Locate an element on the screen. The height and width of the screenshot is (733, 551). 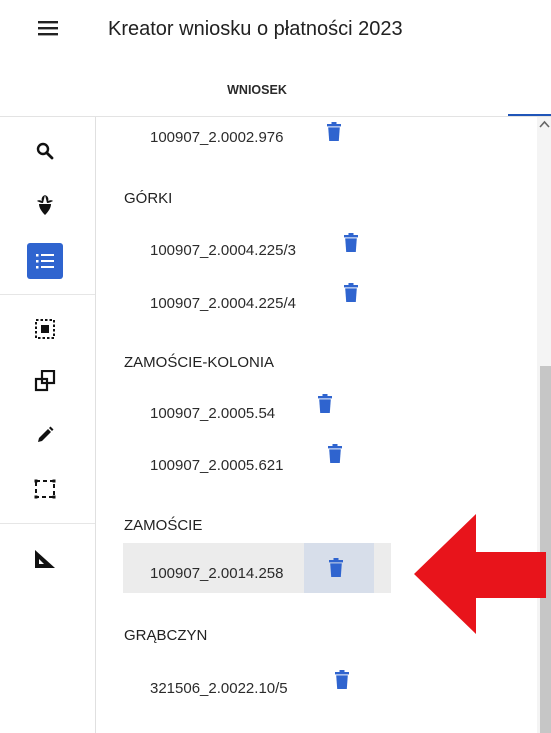
parcel-id: 321506_2.0022.10/5 is located at coordinates (219, 688).